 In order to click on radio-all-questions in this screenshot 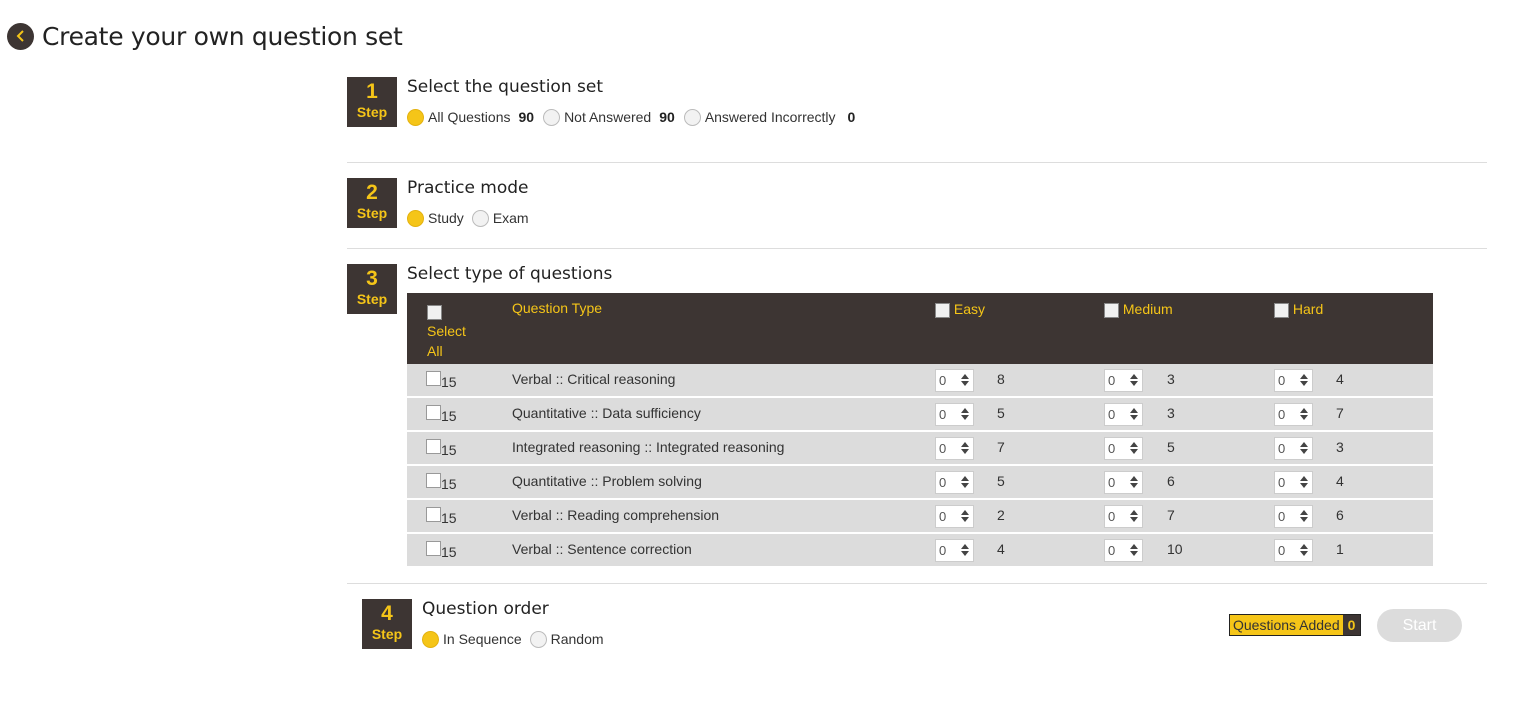, I will do `click(415, 117)`.